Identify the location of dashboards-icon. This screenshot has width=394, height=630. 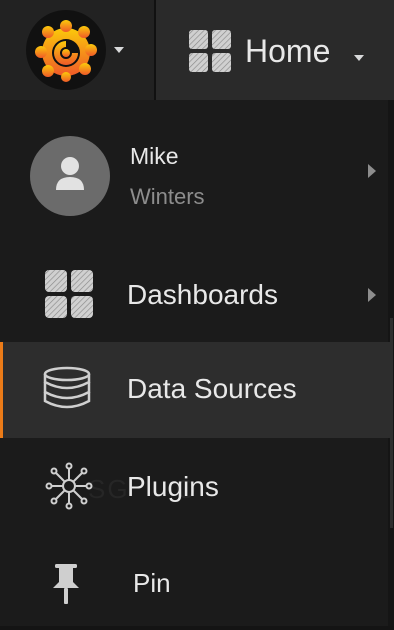
(69, 294).